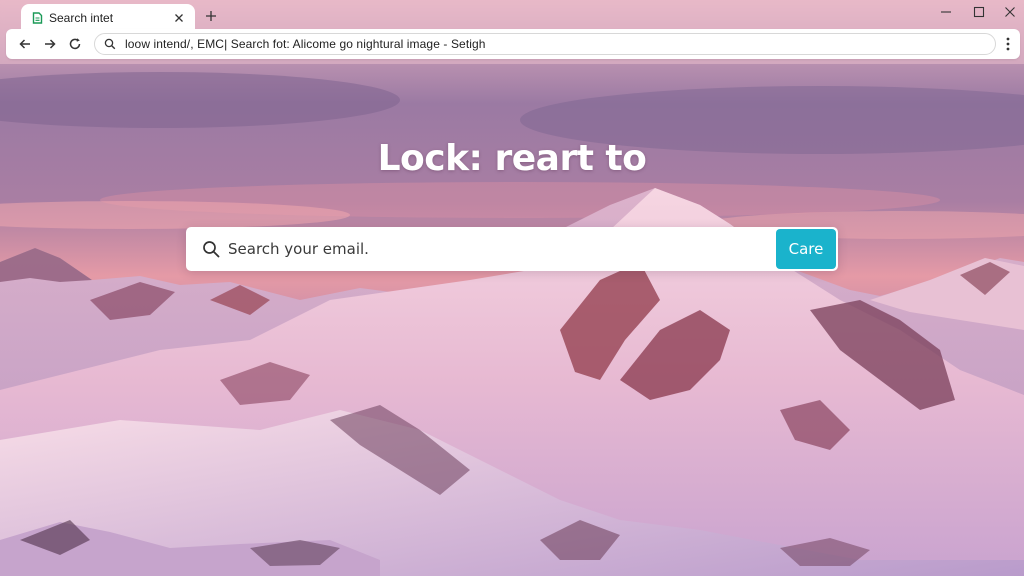 The height and width of the screenshot is (576, 1024). I want to click on page-headline: Lock: reart to, so click(512, 158).